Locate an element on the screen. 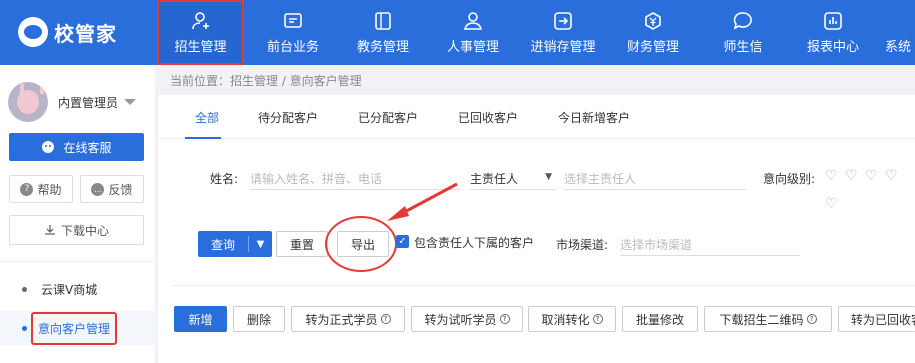 This screenshot has height=363, width=915. sidebar-item-prospects: 意向客户管理 is located at coordinates (77, 328).